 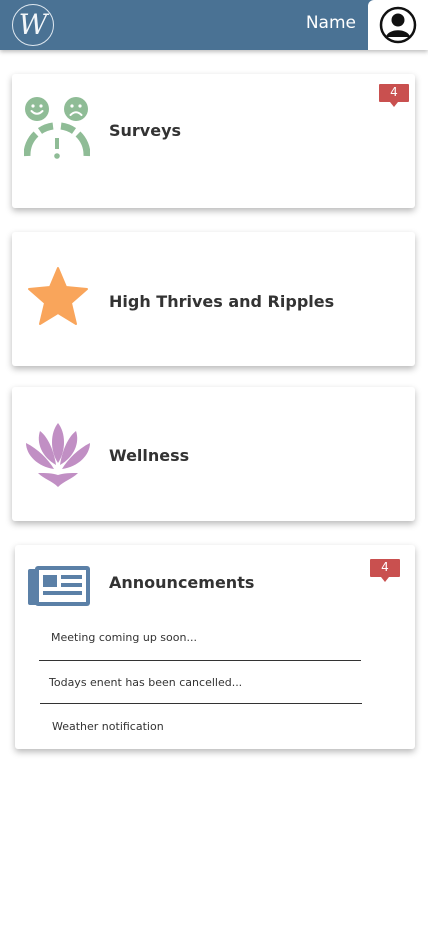 What do you see at coordinates (33, 25) in the screenshot?
I see `app-logo: W` at bounding box center [33, 25].